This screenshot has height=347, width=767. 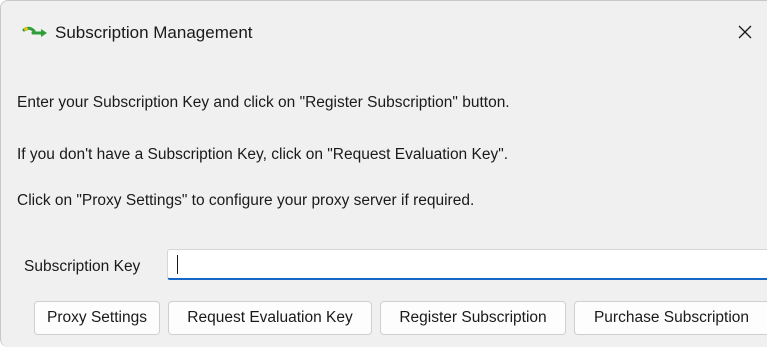 What do you see at coordinates (270, 318) in the screenshot?
I see `request-evaluation-key-button: Request Evaluation Key` at bounding box center [270, 318].